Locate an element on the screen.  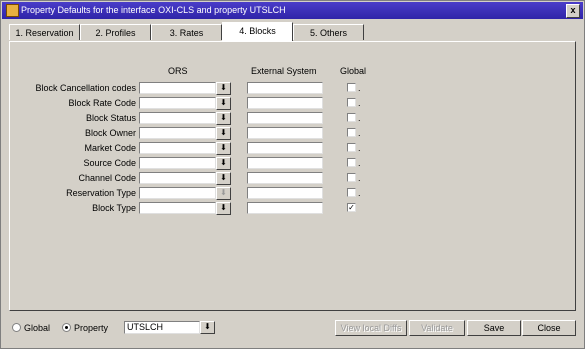
row-label: Block Owner is located at coordinates (110, 133).